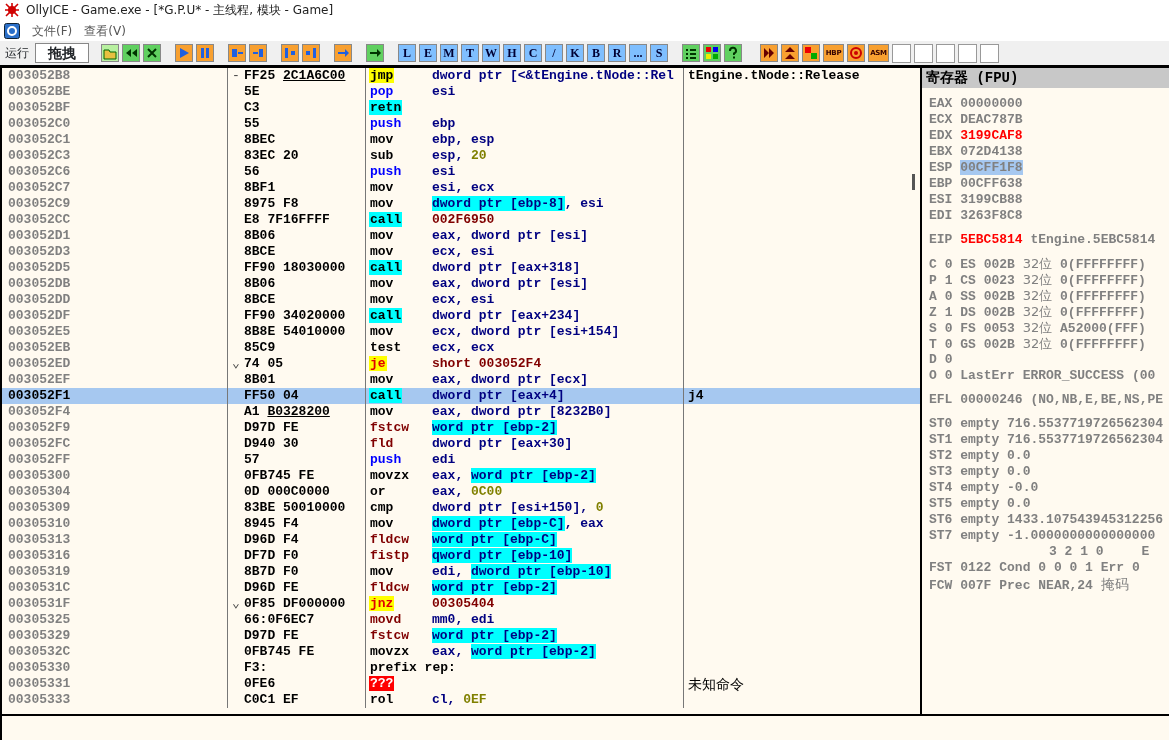 Image resolution: width=1169 pixels, height=741 pixels. Describe the element at coordinates (512, 53) in the screenshot. I see `window-button: H` at that location.